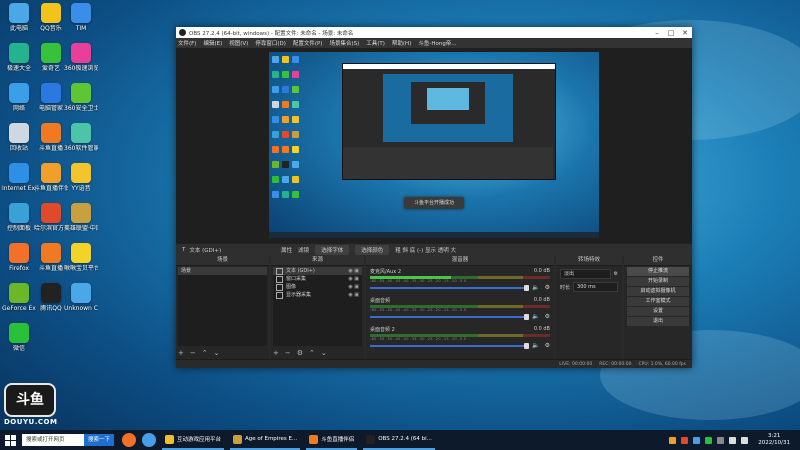  I want to click on qq-icon: 腾讯QQ, so click(51, 297).